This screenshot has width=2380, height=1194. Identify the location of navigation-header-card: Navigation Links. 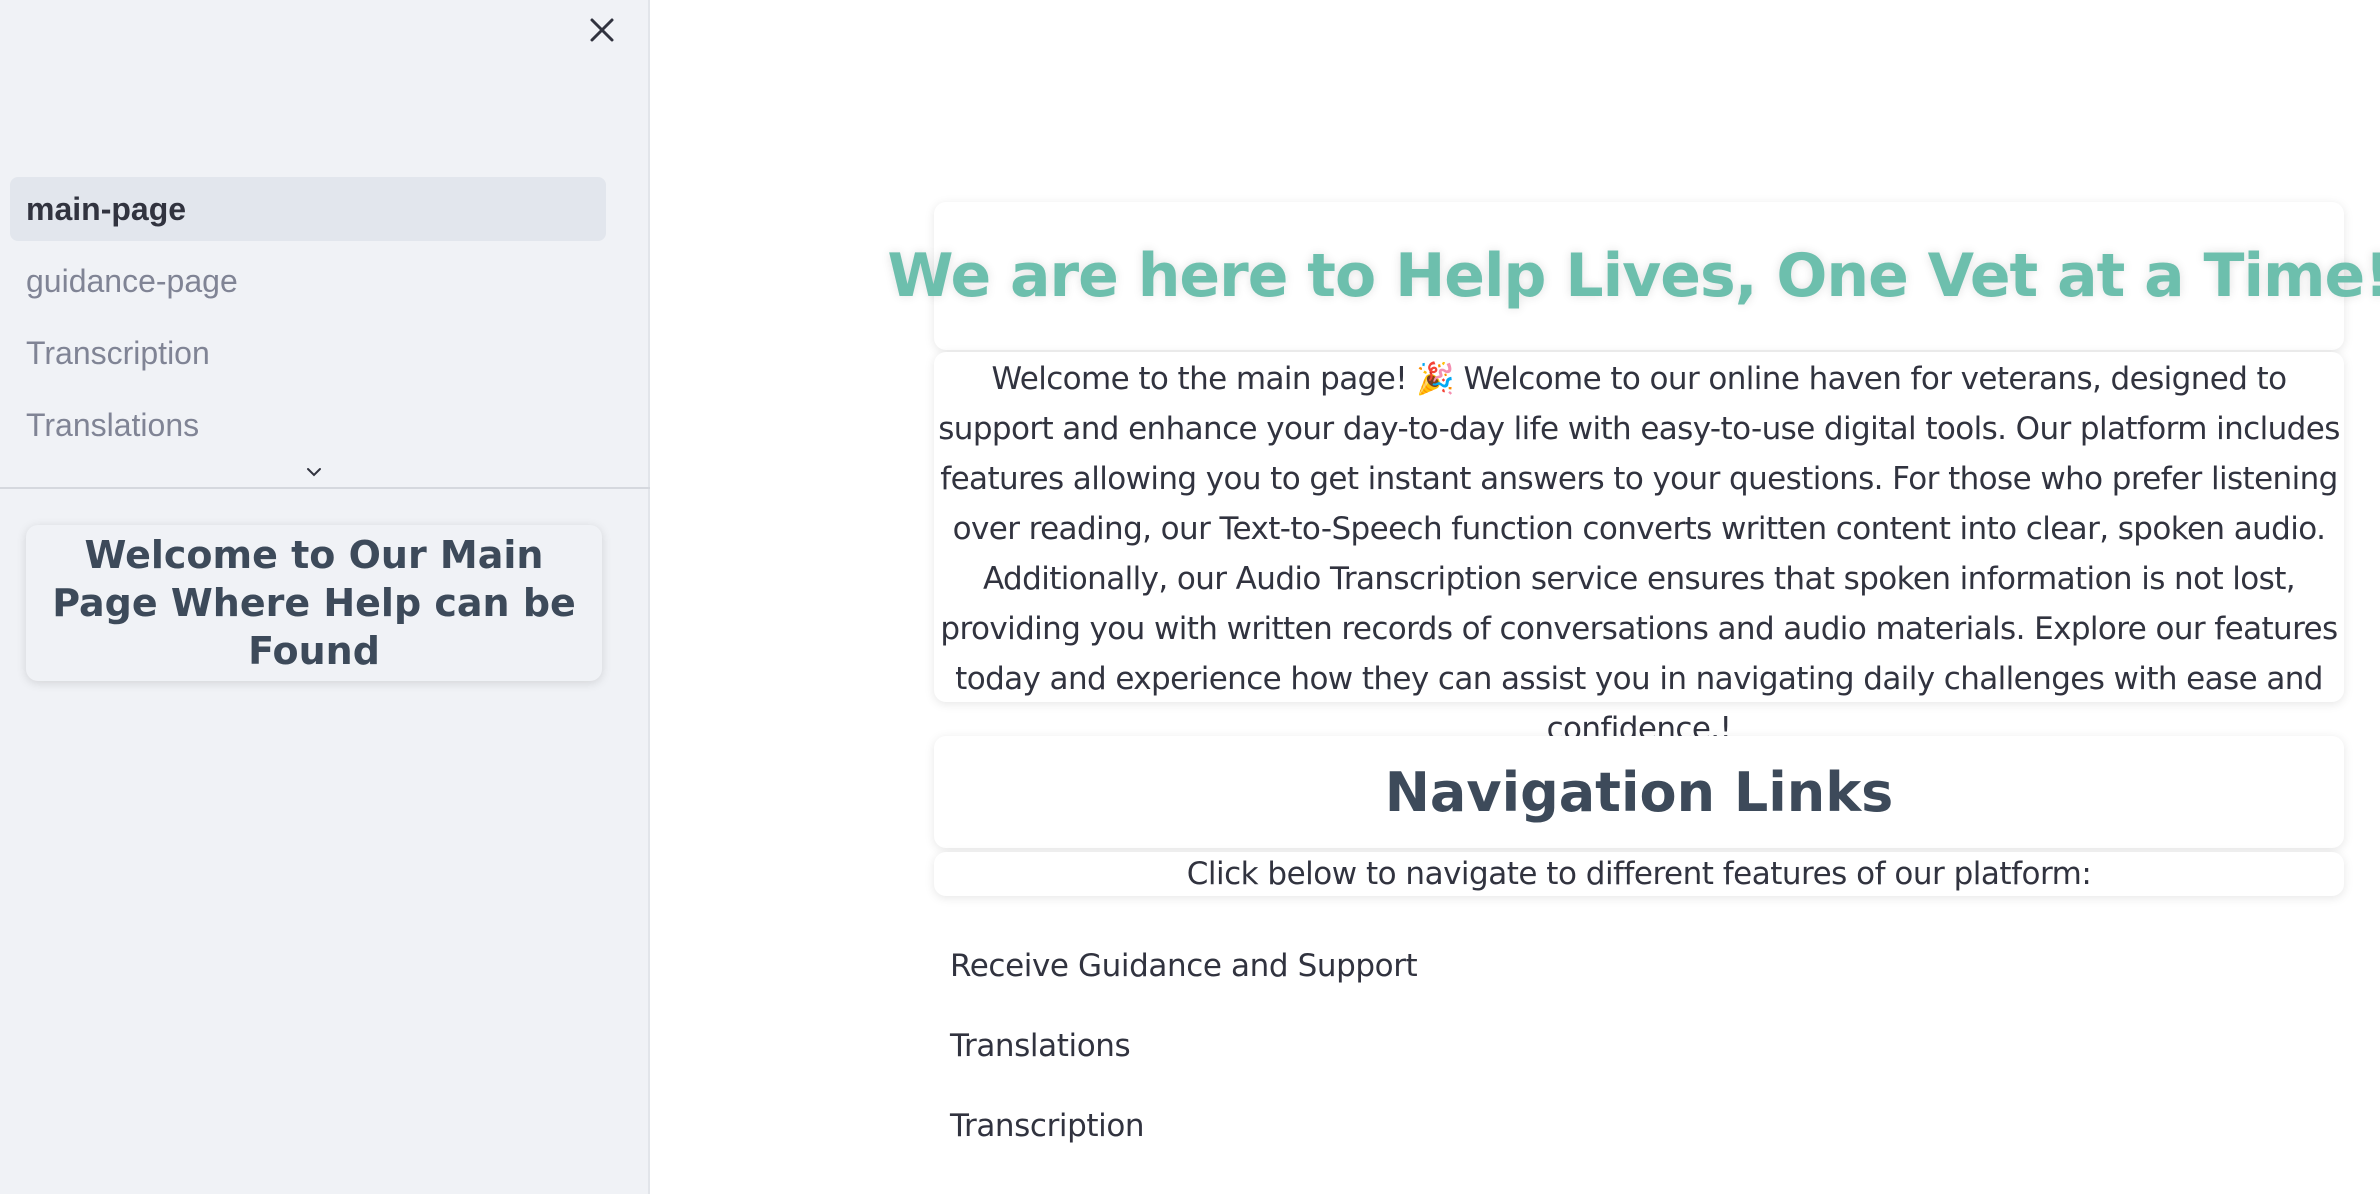
(1639, 792).